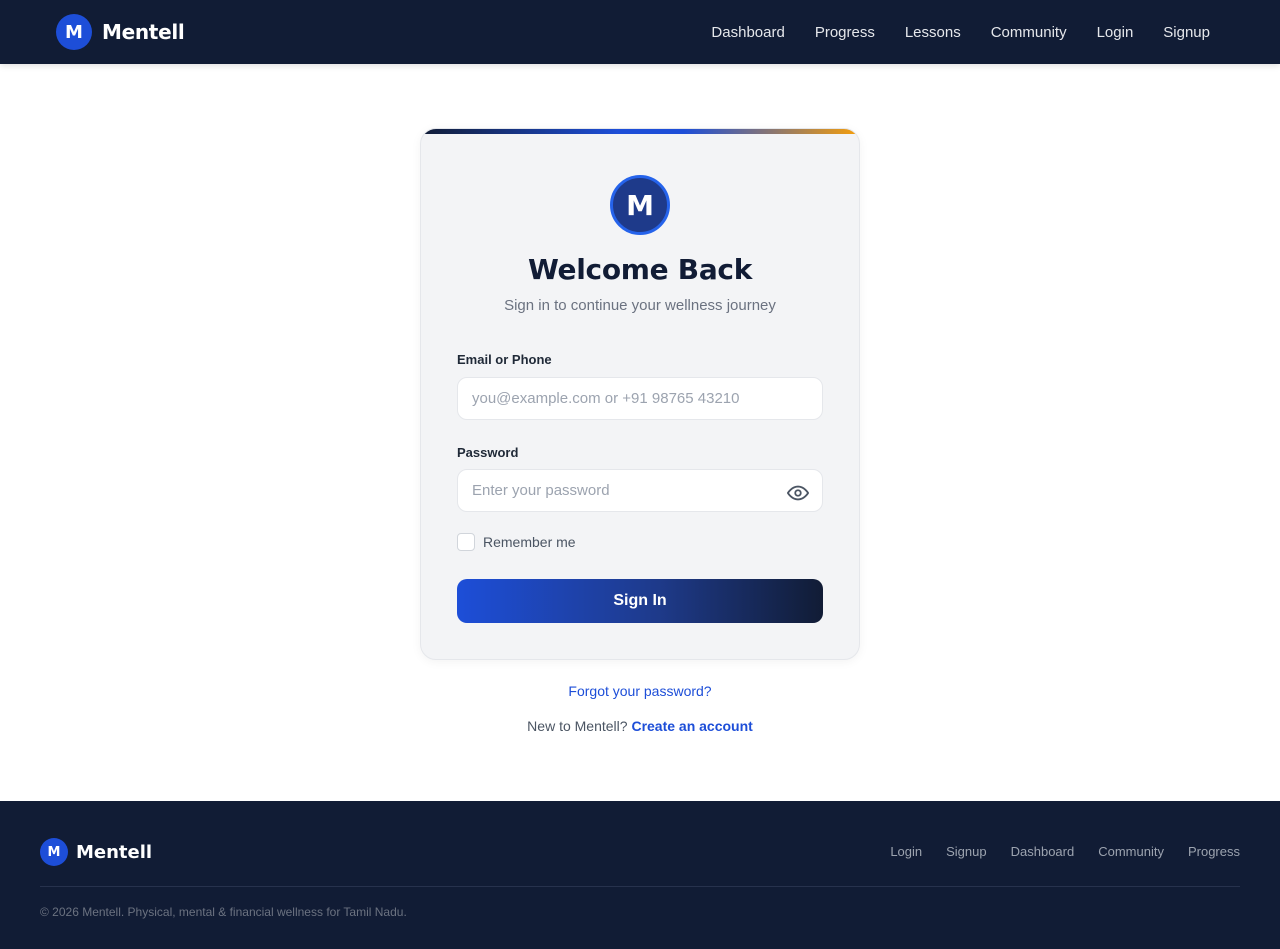 This screenshot has width=1280, height=949. I want to click on nav-link-community: Community, so click(1029, 32).